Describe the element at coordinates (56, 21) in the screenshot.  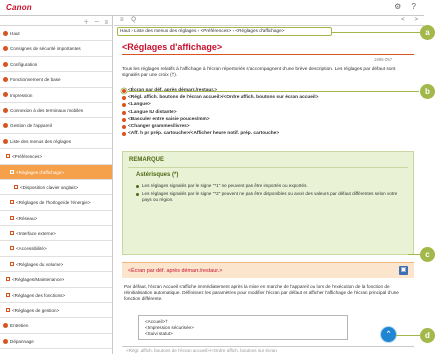
I see `sidebar-header: ＋ － ≡` at that location.